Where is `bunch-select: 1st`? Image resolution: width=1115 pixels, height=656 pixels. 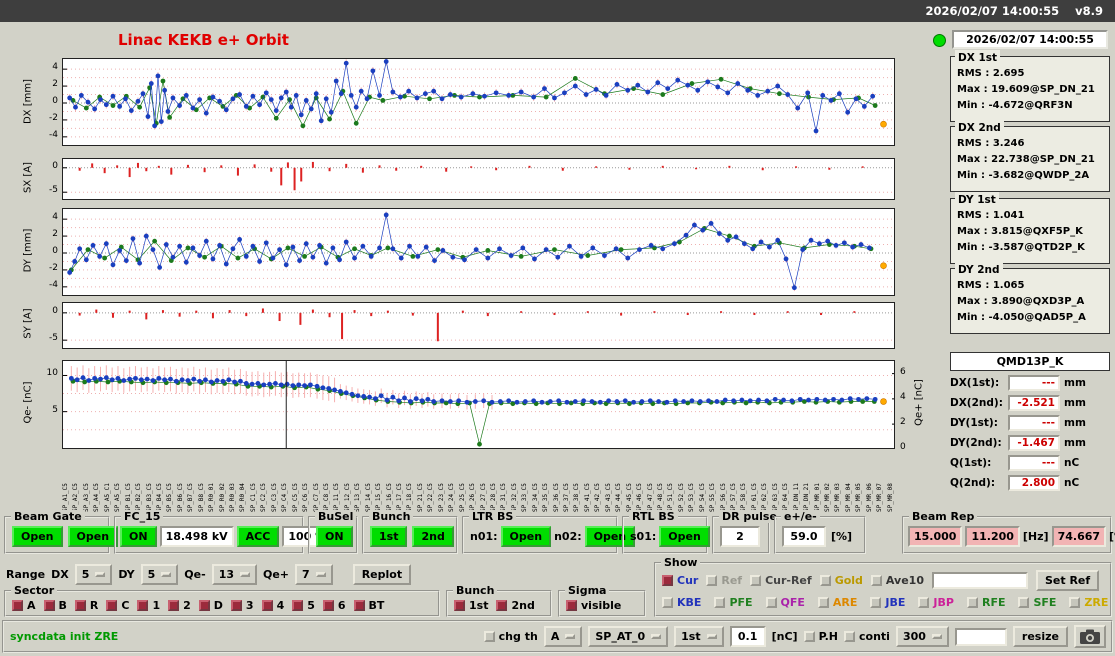 bunch-select: 1st is located at coordinates (699, 636).